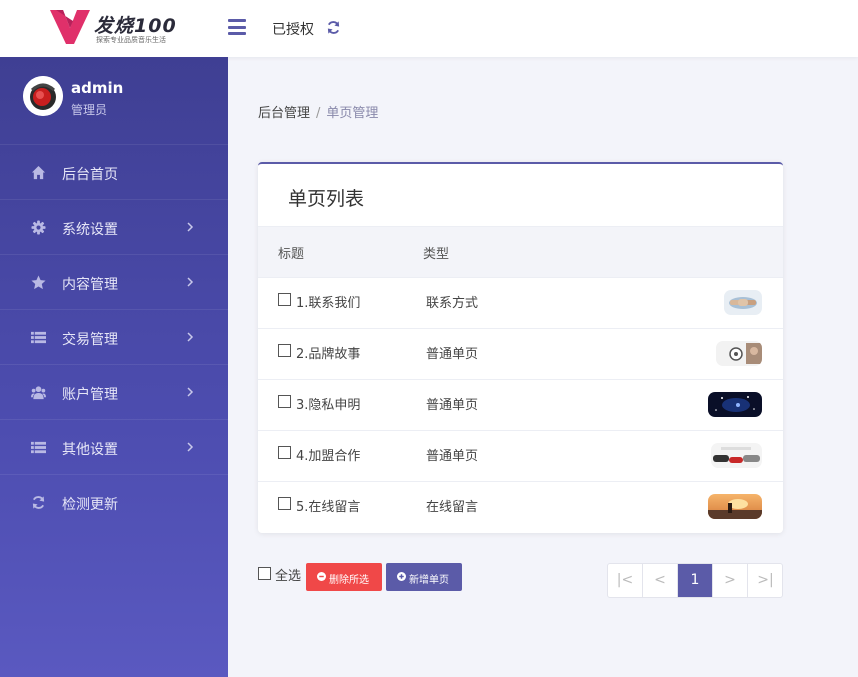  Describe the element at coordinates (288, 576) in the screenshot. I see `select-all-label: 全选` at that location.